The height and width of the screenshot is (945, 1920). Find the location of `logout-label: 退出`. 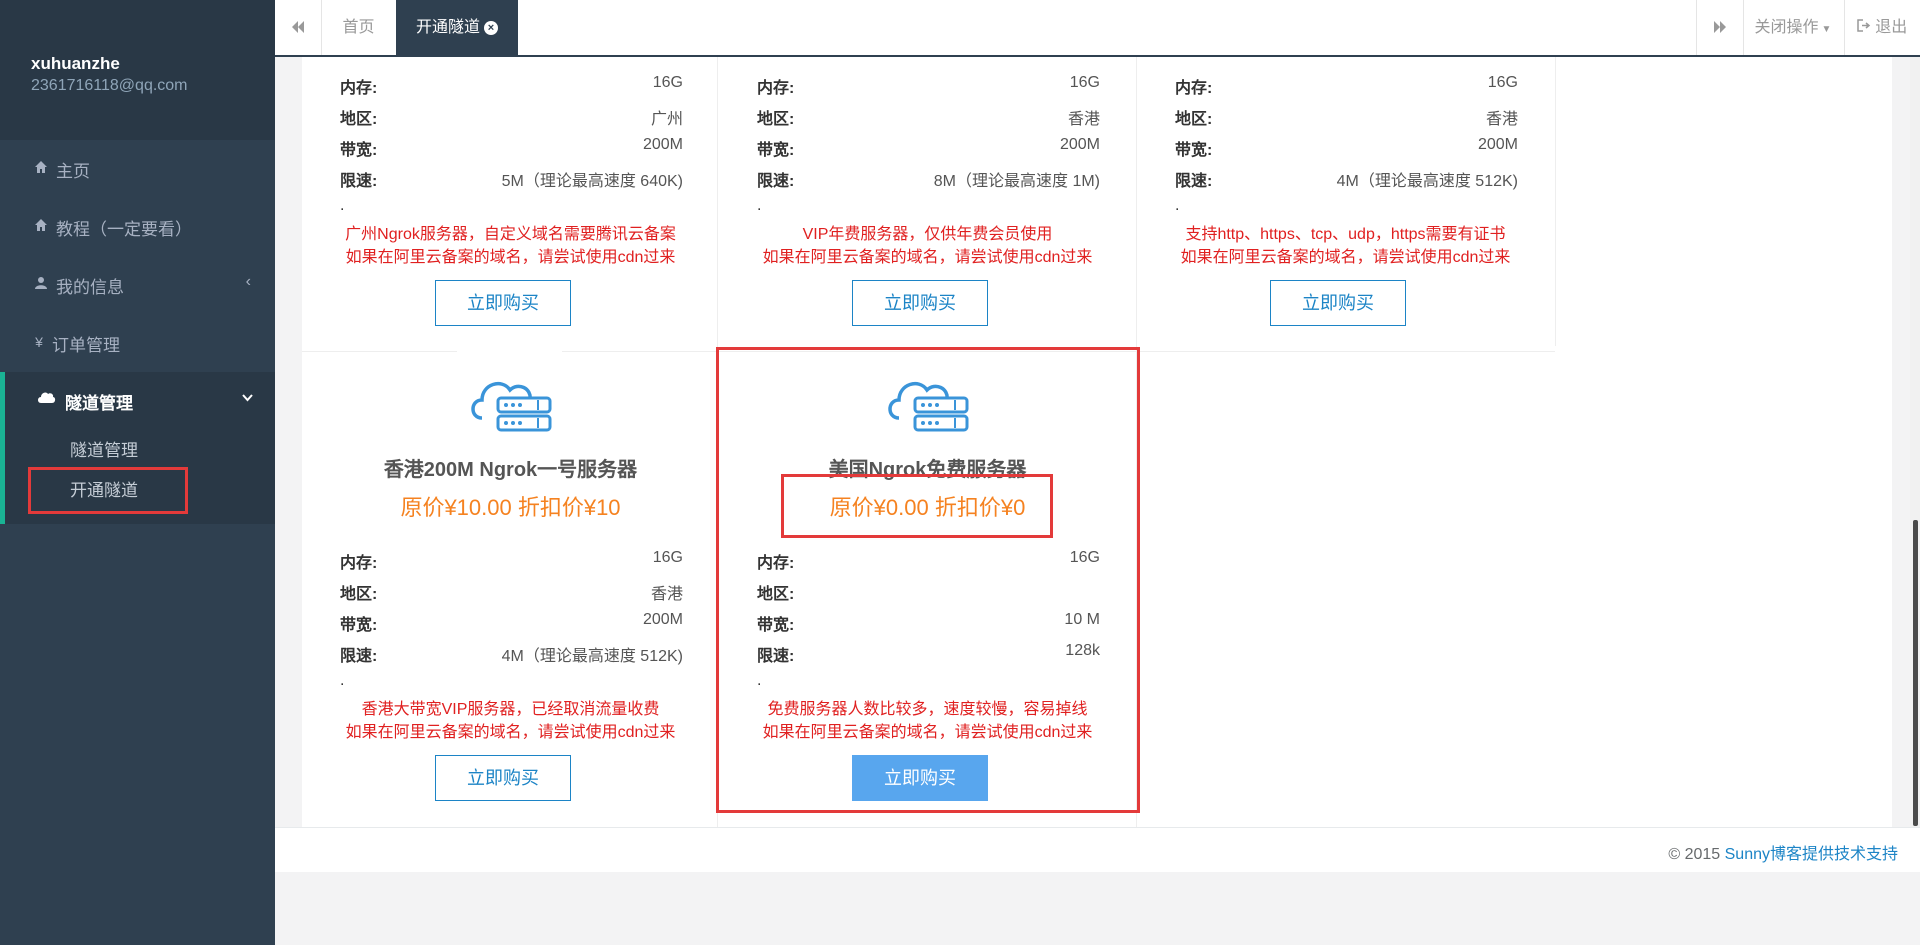

logout-label: 退出 is located at coordinates (1891, 27).